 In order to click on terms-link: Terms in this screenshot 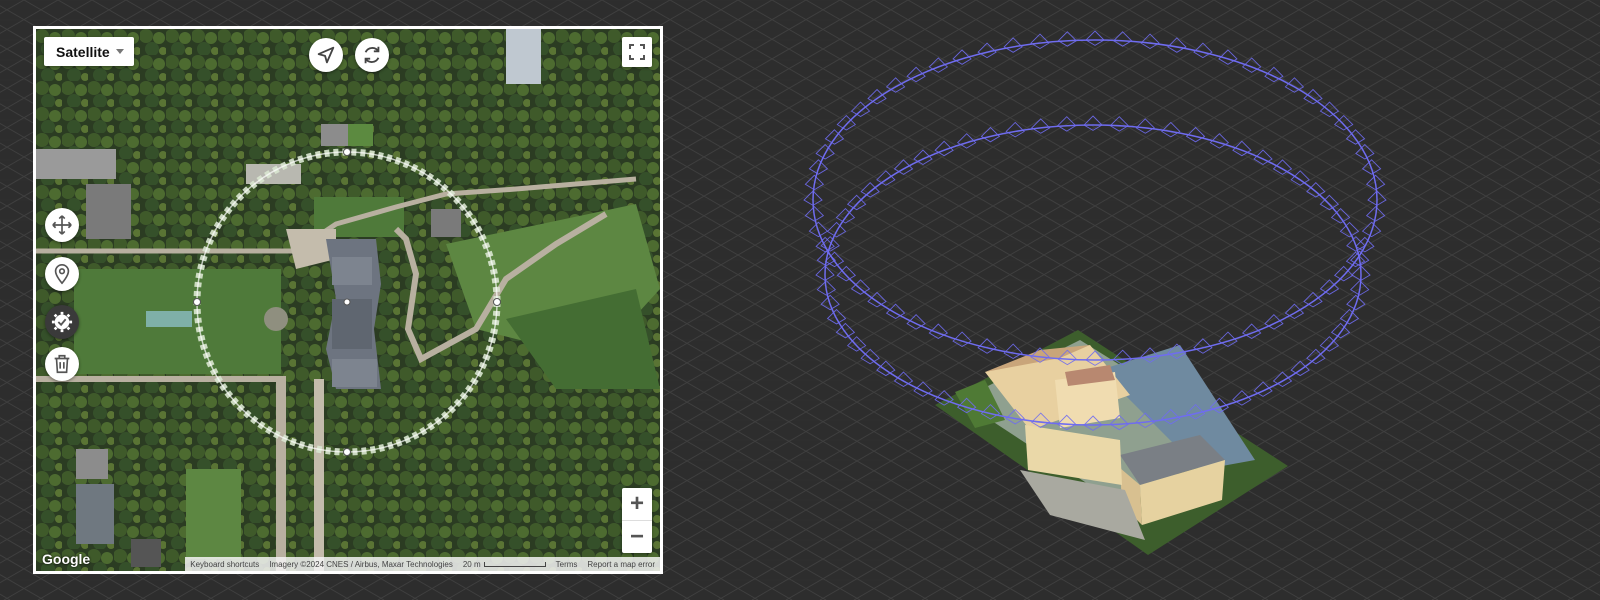, I will do `click(567, 564)`.